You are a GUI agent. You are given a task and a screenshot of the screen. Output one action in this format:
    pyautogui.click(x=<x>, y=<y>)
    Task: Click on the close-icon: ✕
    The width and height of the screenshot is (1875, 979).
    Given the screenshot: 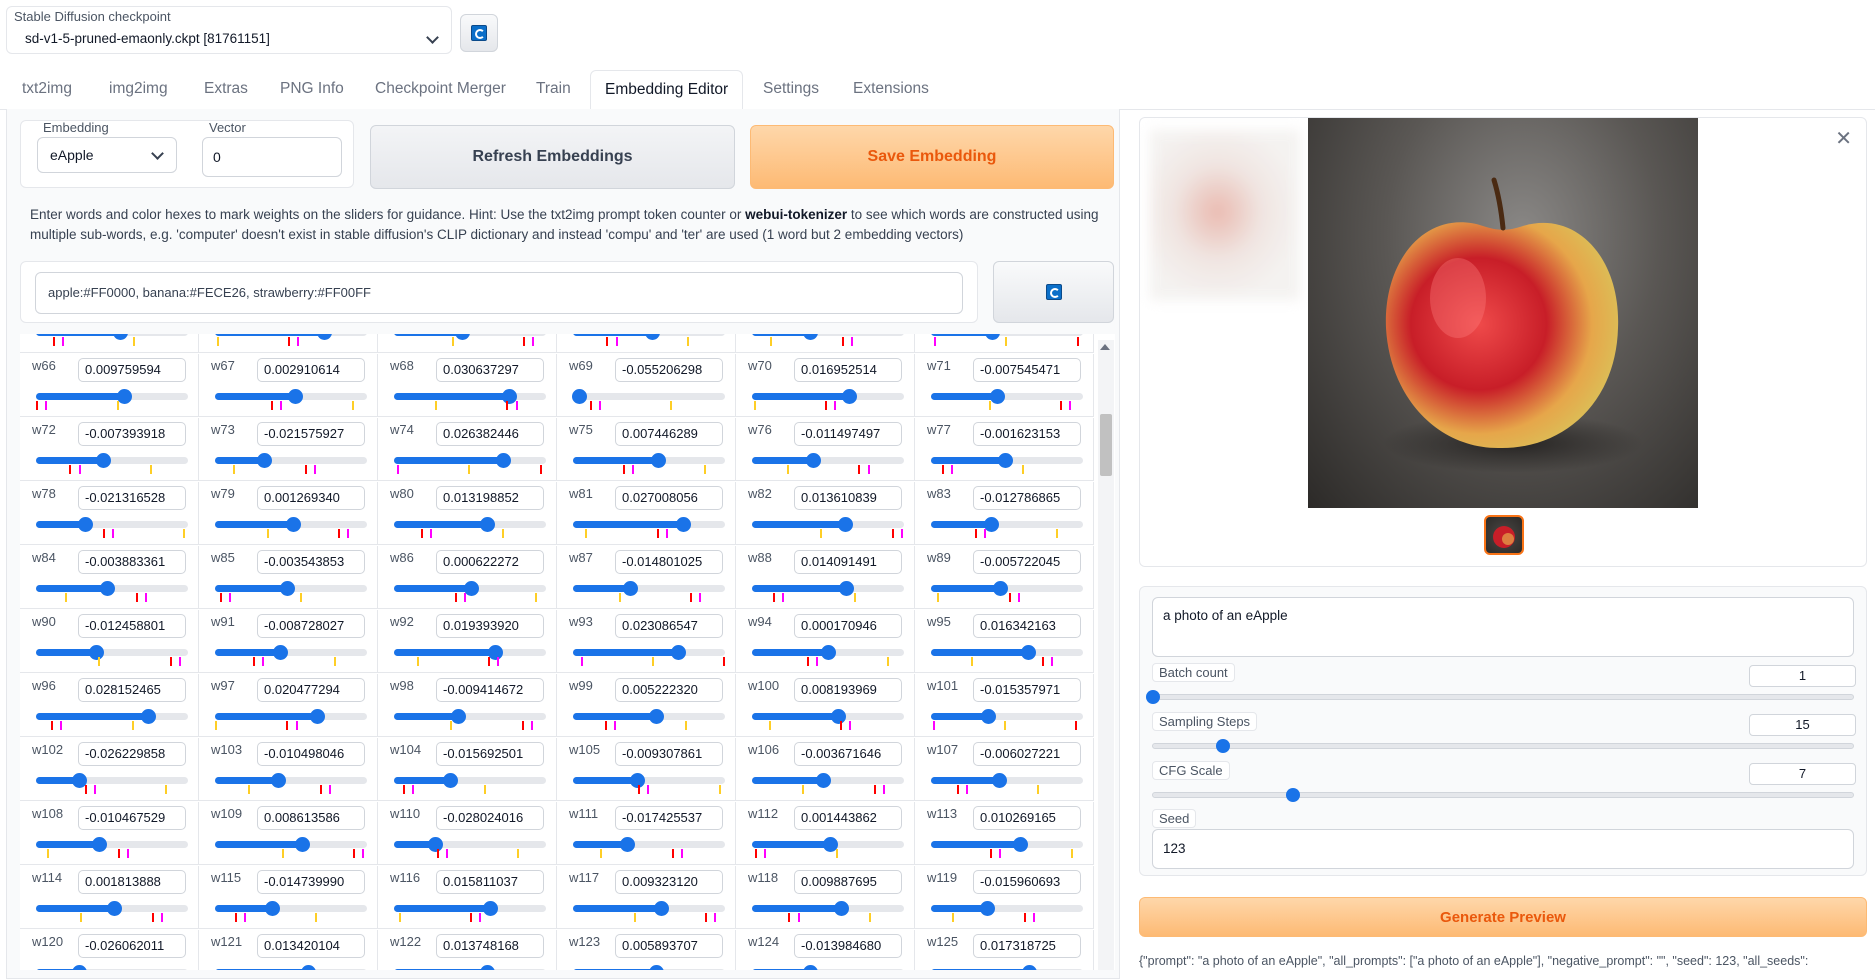 What is the action you would take?
    pyautogui.click(x=1843, y=138)
    